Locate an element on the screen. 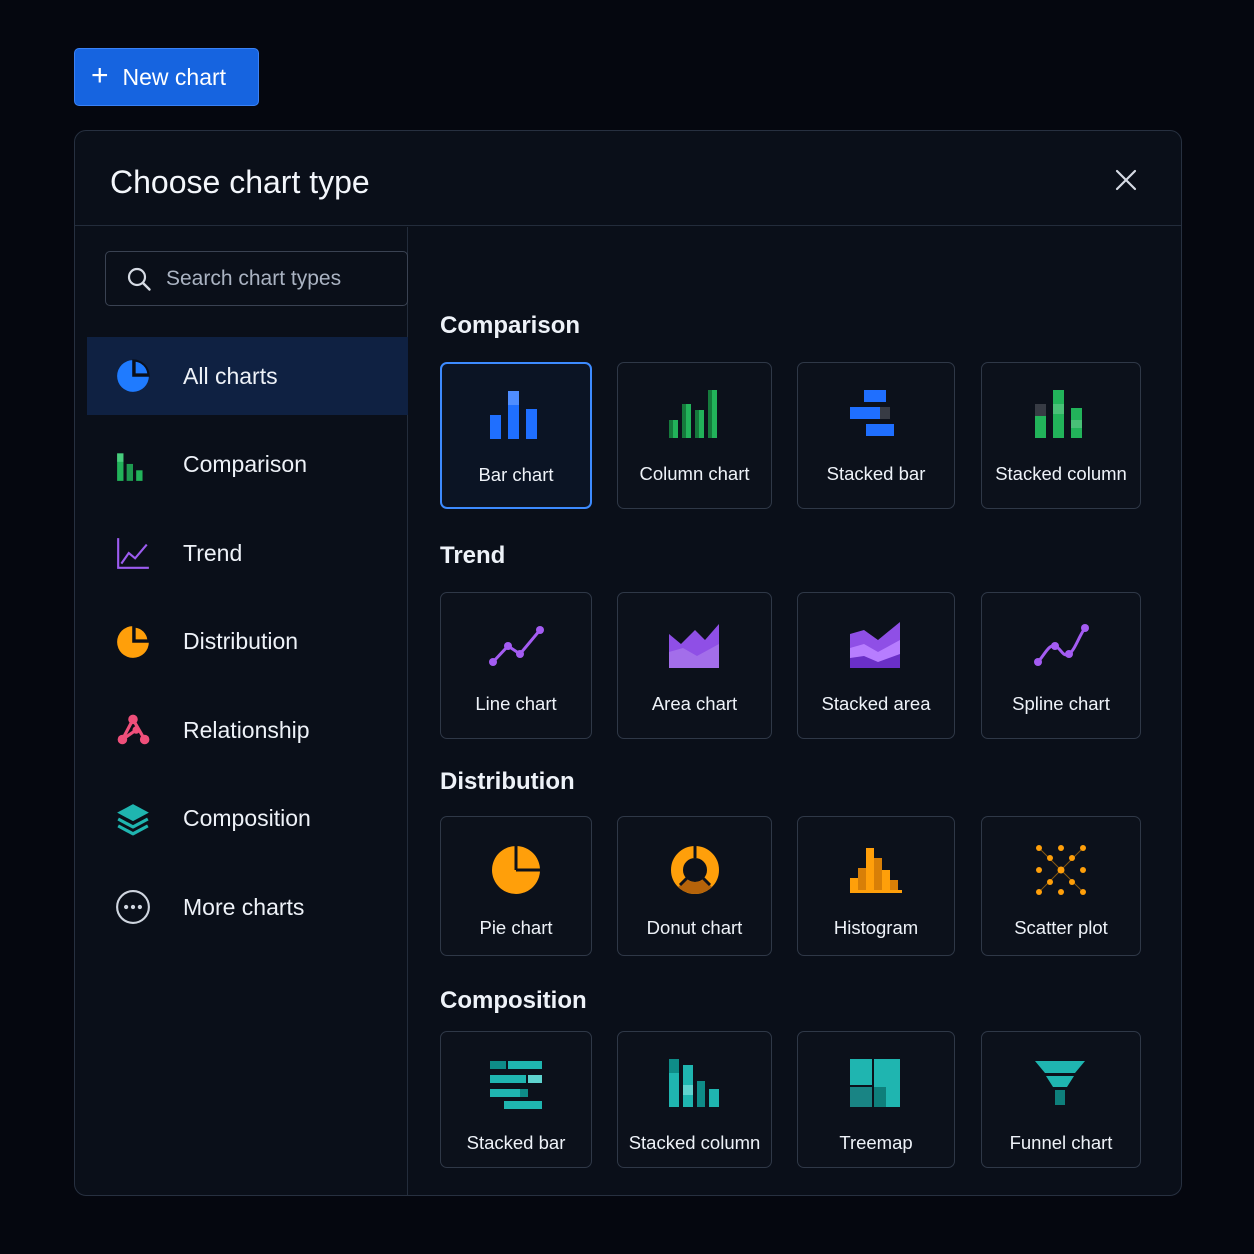 The image size is (1254, 1254). close-button is located at coordinates (1126, 180).